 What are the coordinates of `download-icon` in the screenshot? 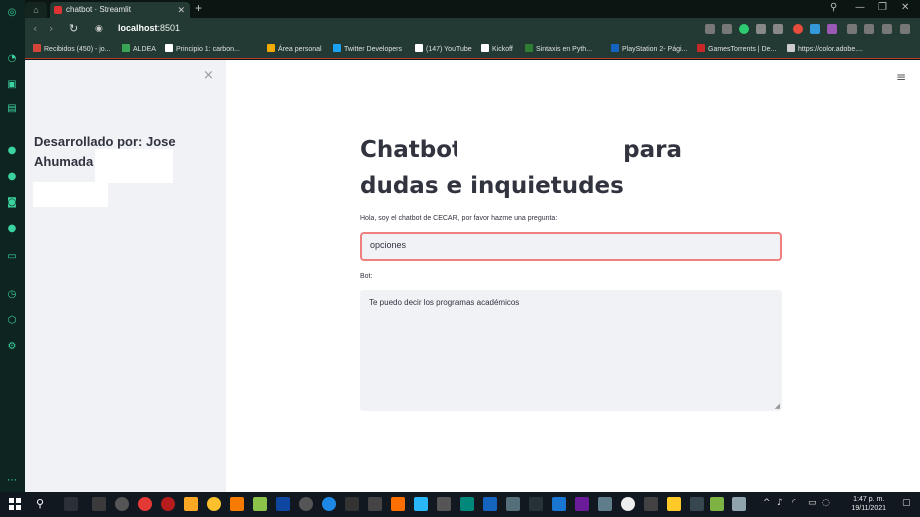 It's located at (887, 29).